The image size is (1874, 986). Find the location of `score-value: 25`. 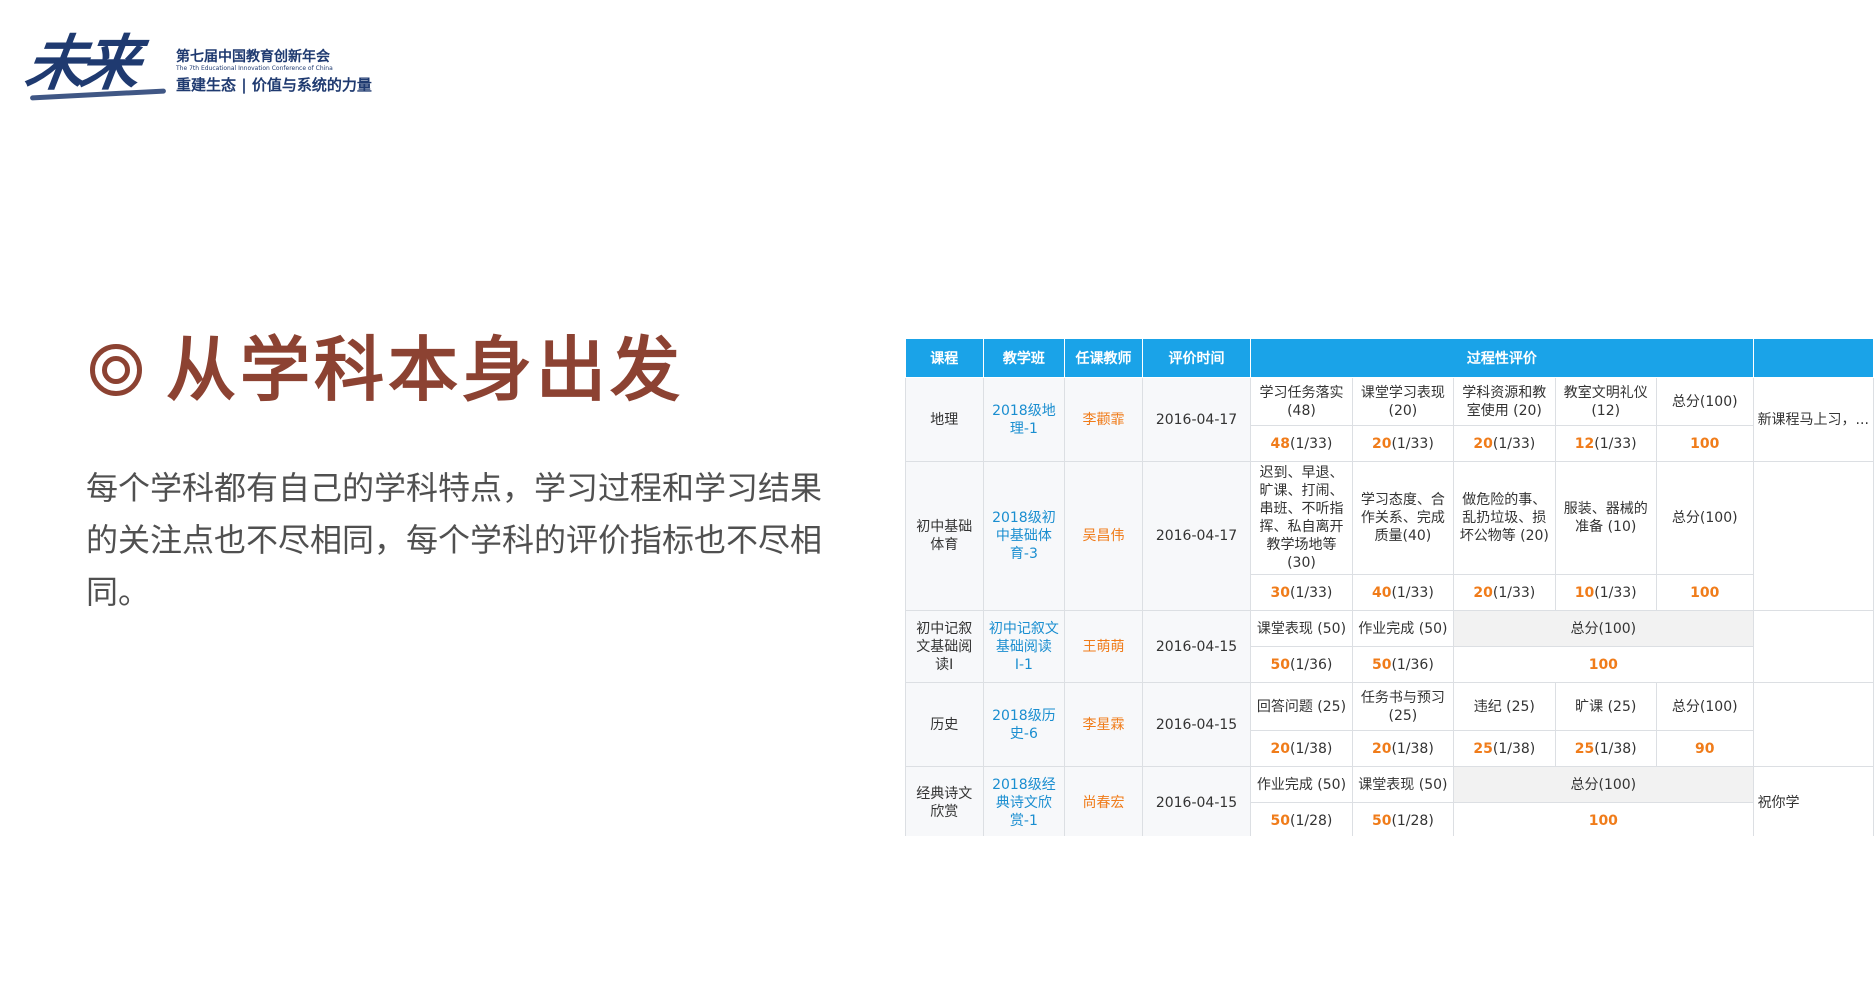

score-value: 25 is located at coordinates (1584, 748).